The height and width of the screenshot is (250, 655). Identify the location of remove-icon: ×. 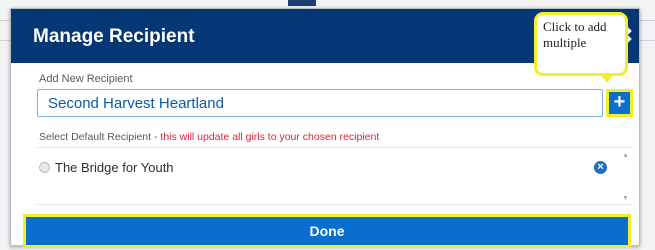
(600, 167).